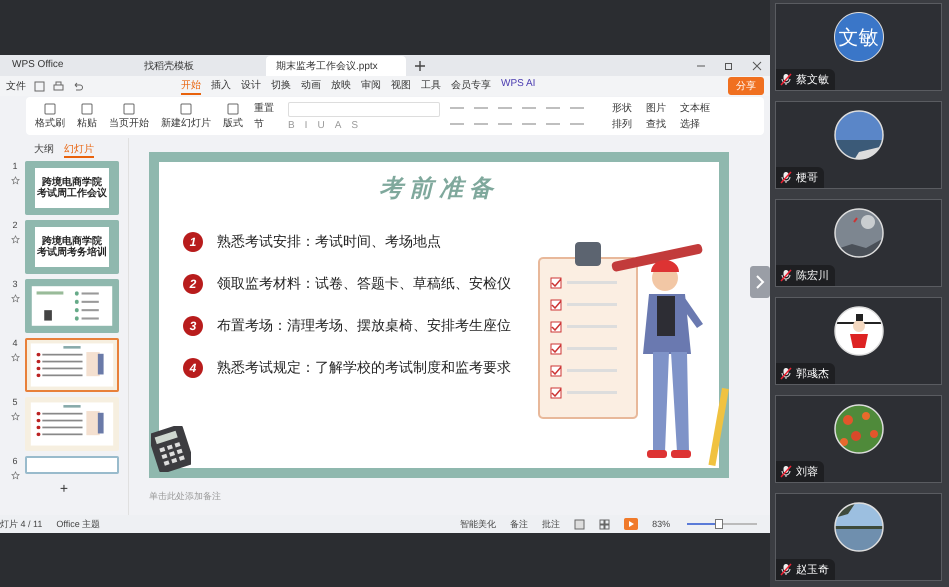 This screenshot has width=949, height=587. Describe the element at coordinates (757, 65) in the screenshot. I see `close-icon` at that location.